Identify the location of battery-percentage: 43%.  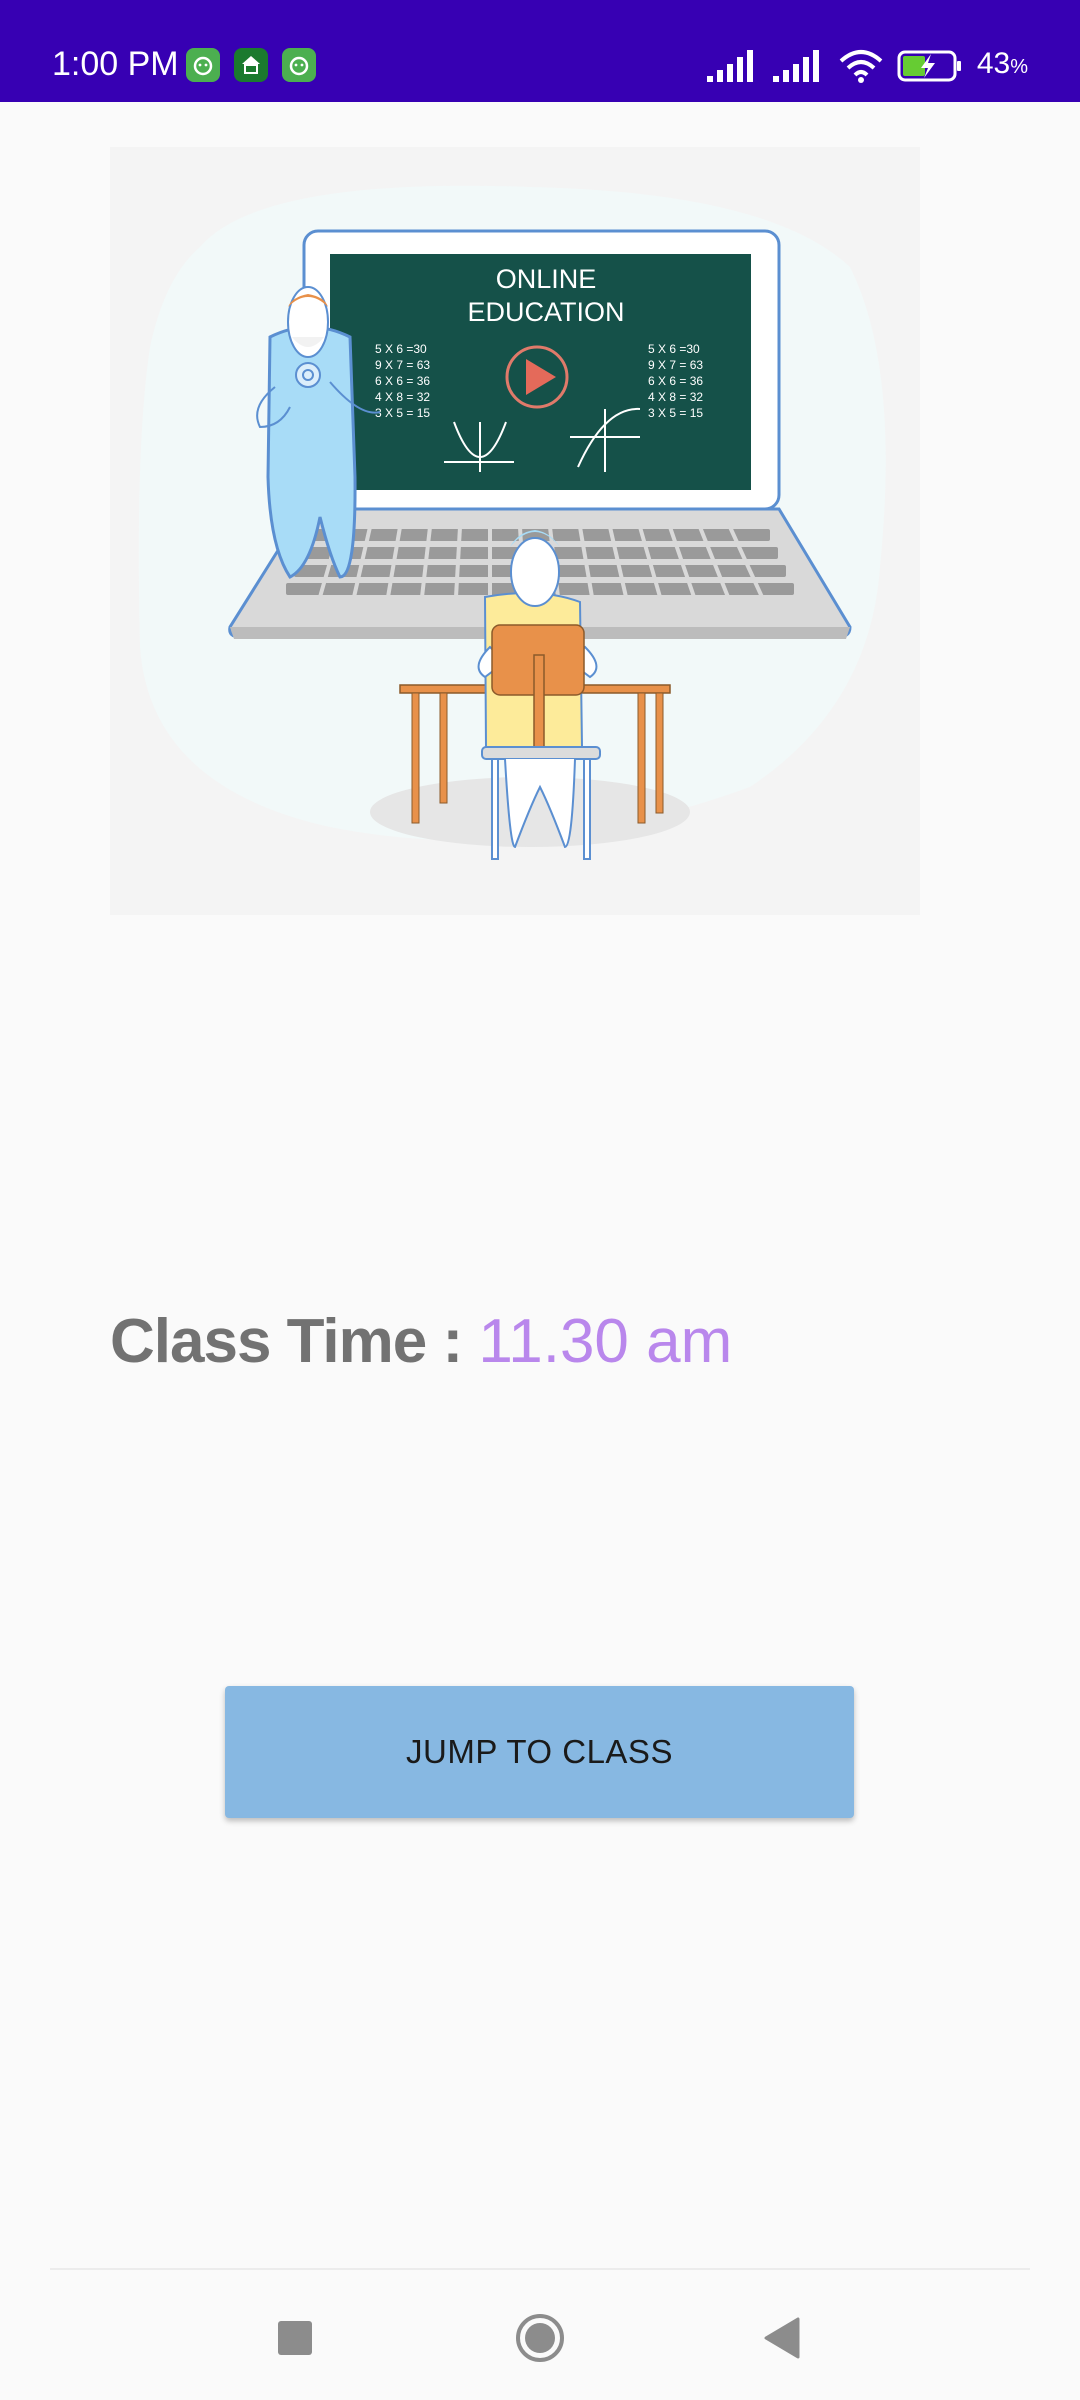
(1002, 63).